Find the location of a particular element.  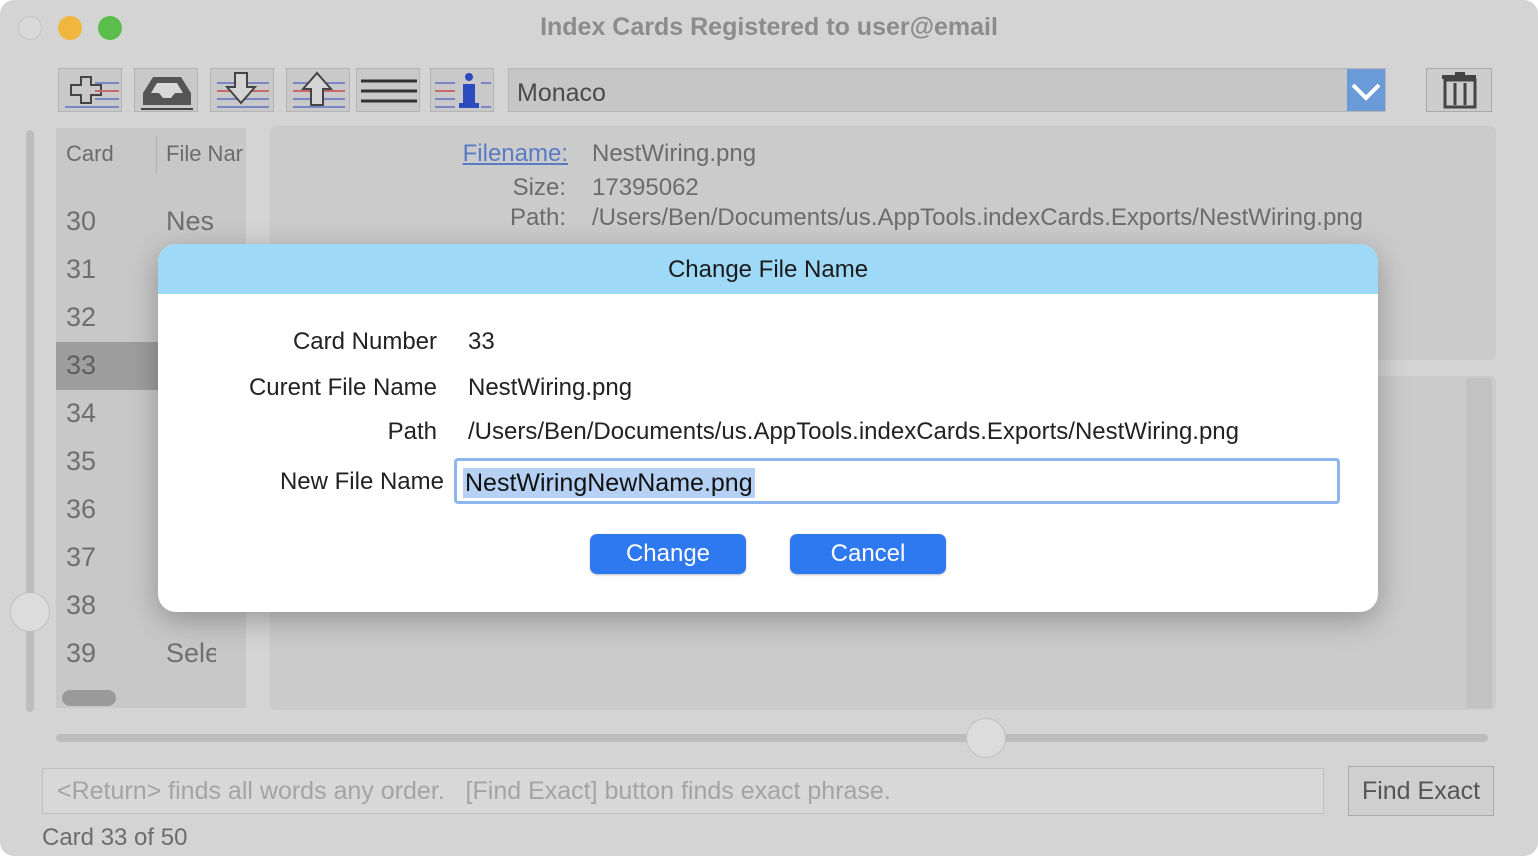

card-number-label: Card Number is located at coordinates (364, 341).